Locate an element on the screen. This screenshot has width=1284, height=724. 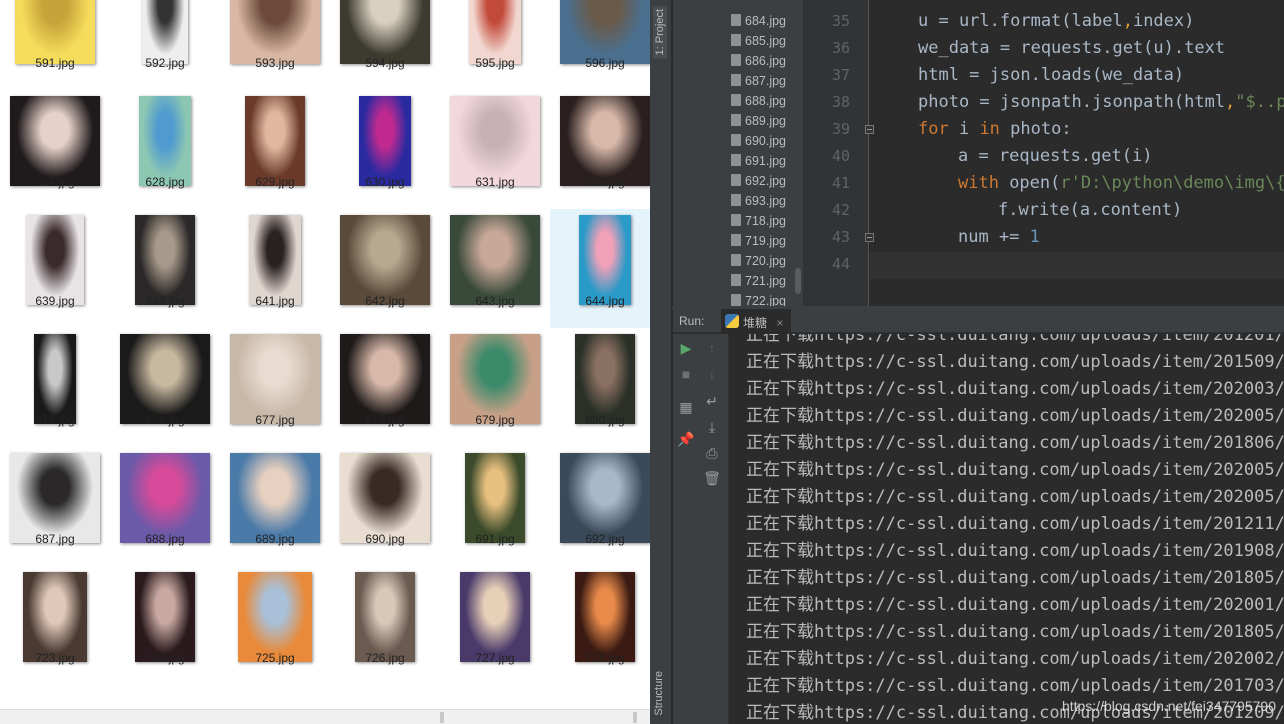
project-file-item: 693.jpg is located at coordinates (758, 201).